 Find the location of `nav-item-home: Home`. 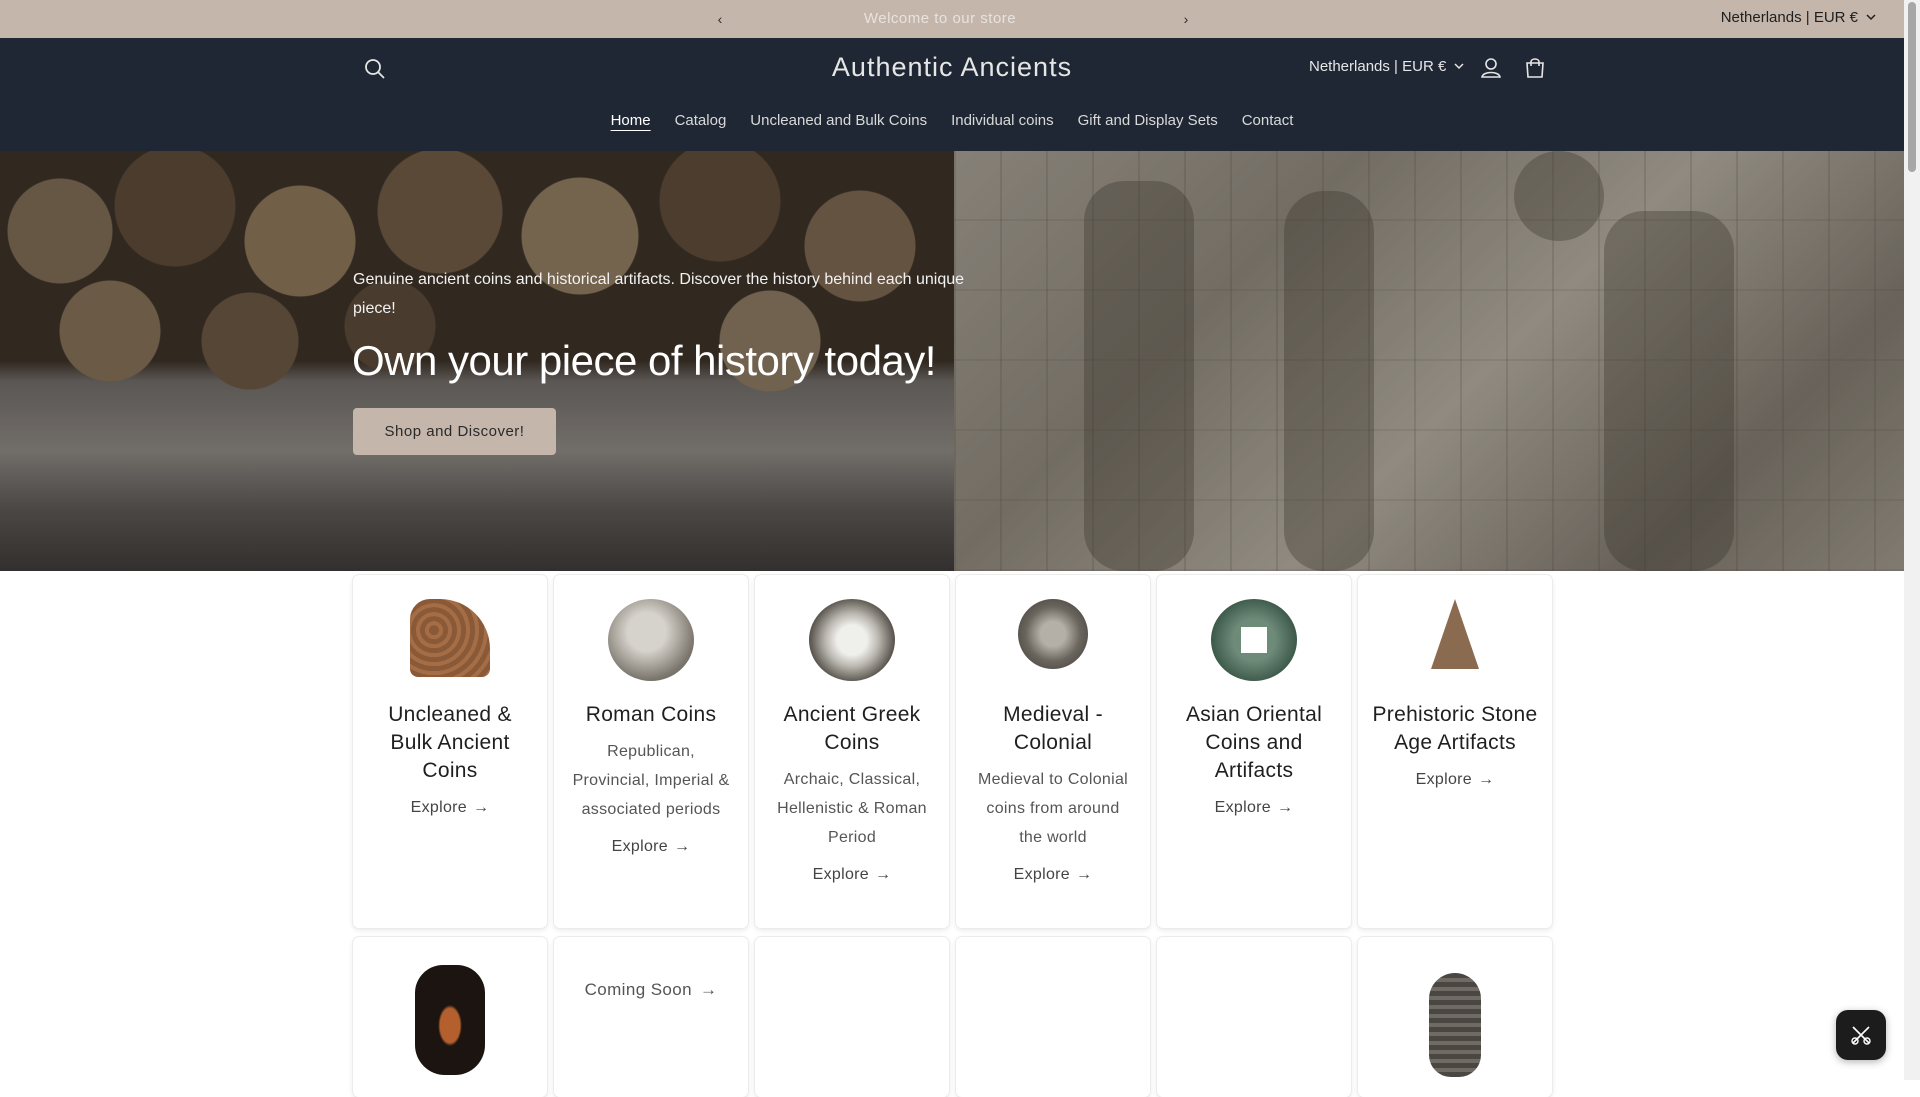

nav-item-home: Home is located at coordinates (631, 120).